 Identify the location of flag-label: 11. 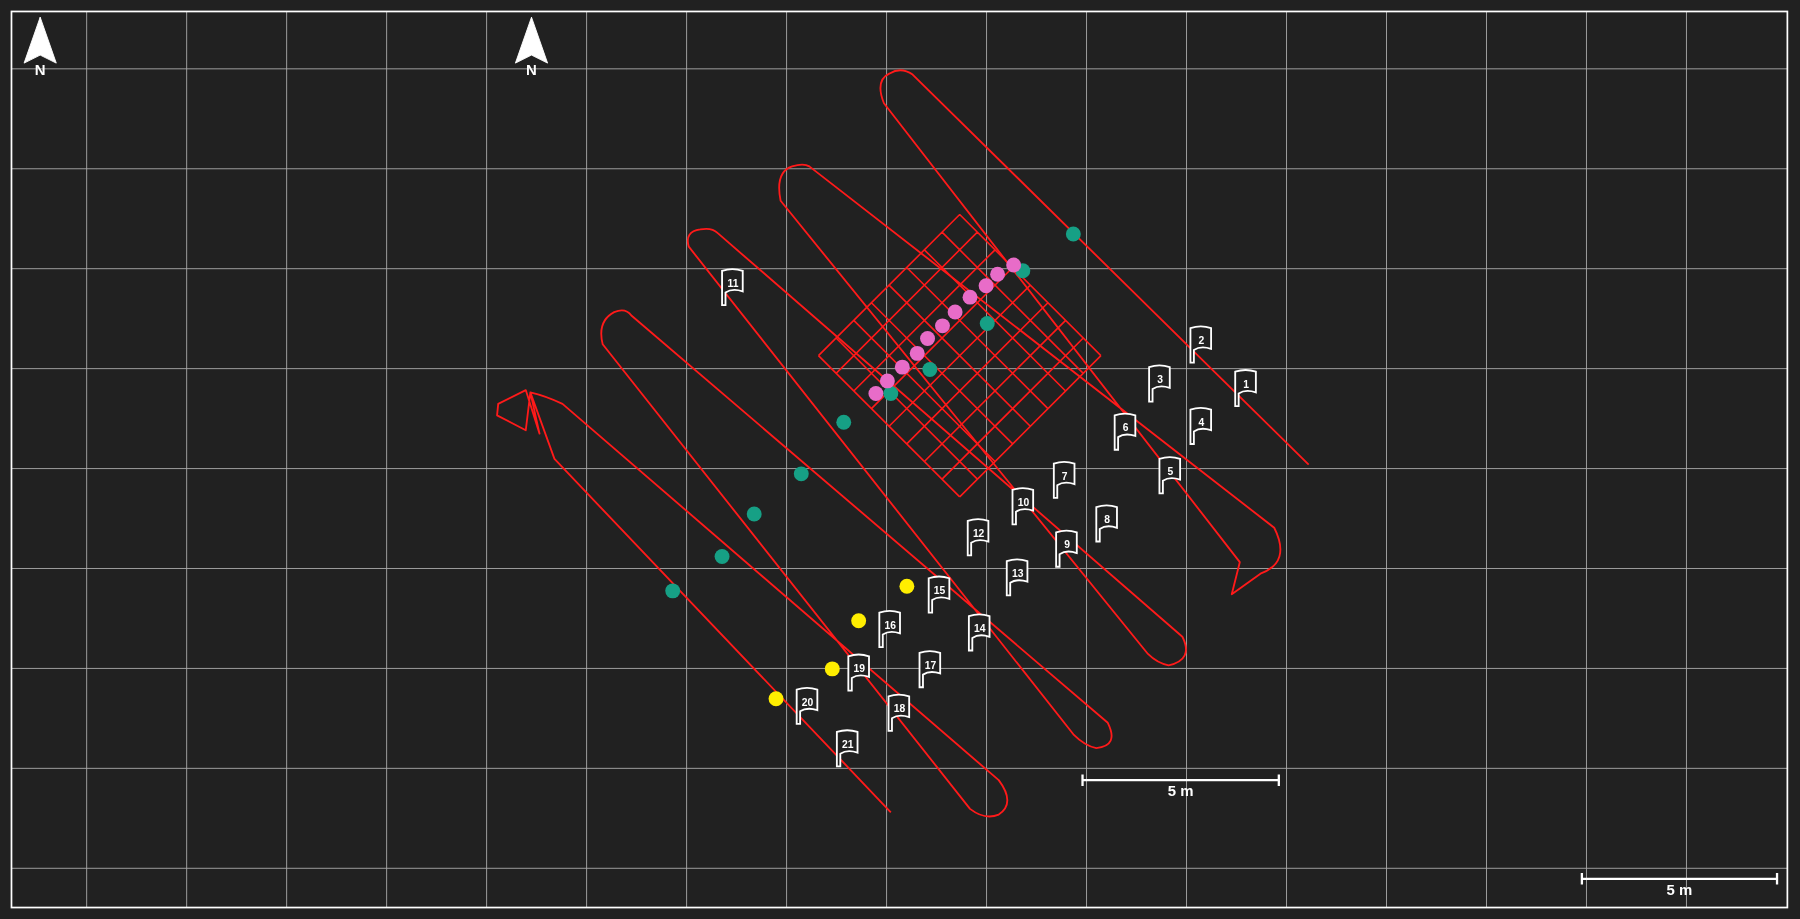
(733, 283).